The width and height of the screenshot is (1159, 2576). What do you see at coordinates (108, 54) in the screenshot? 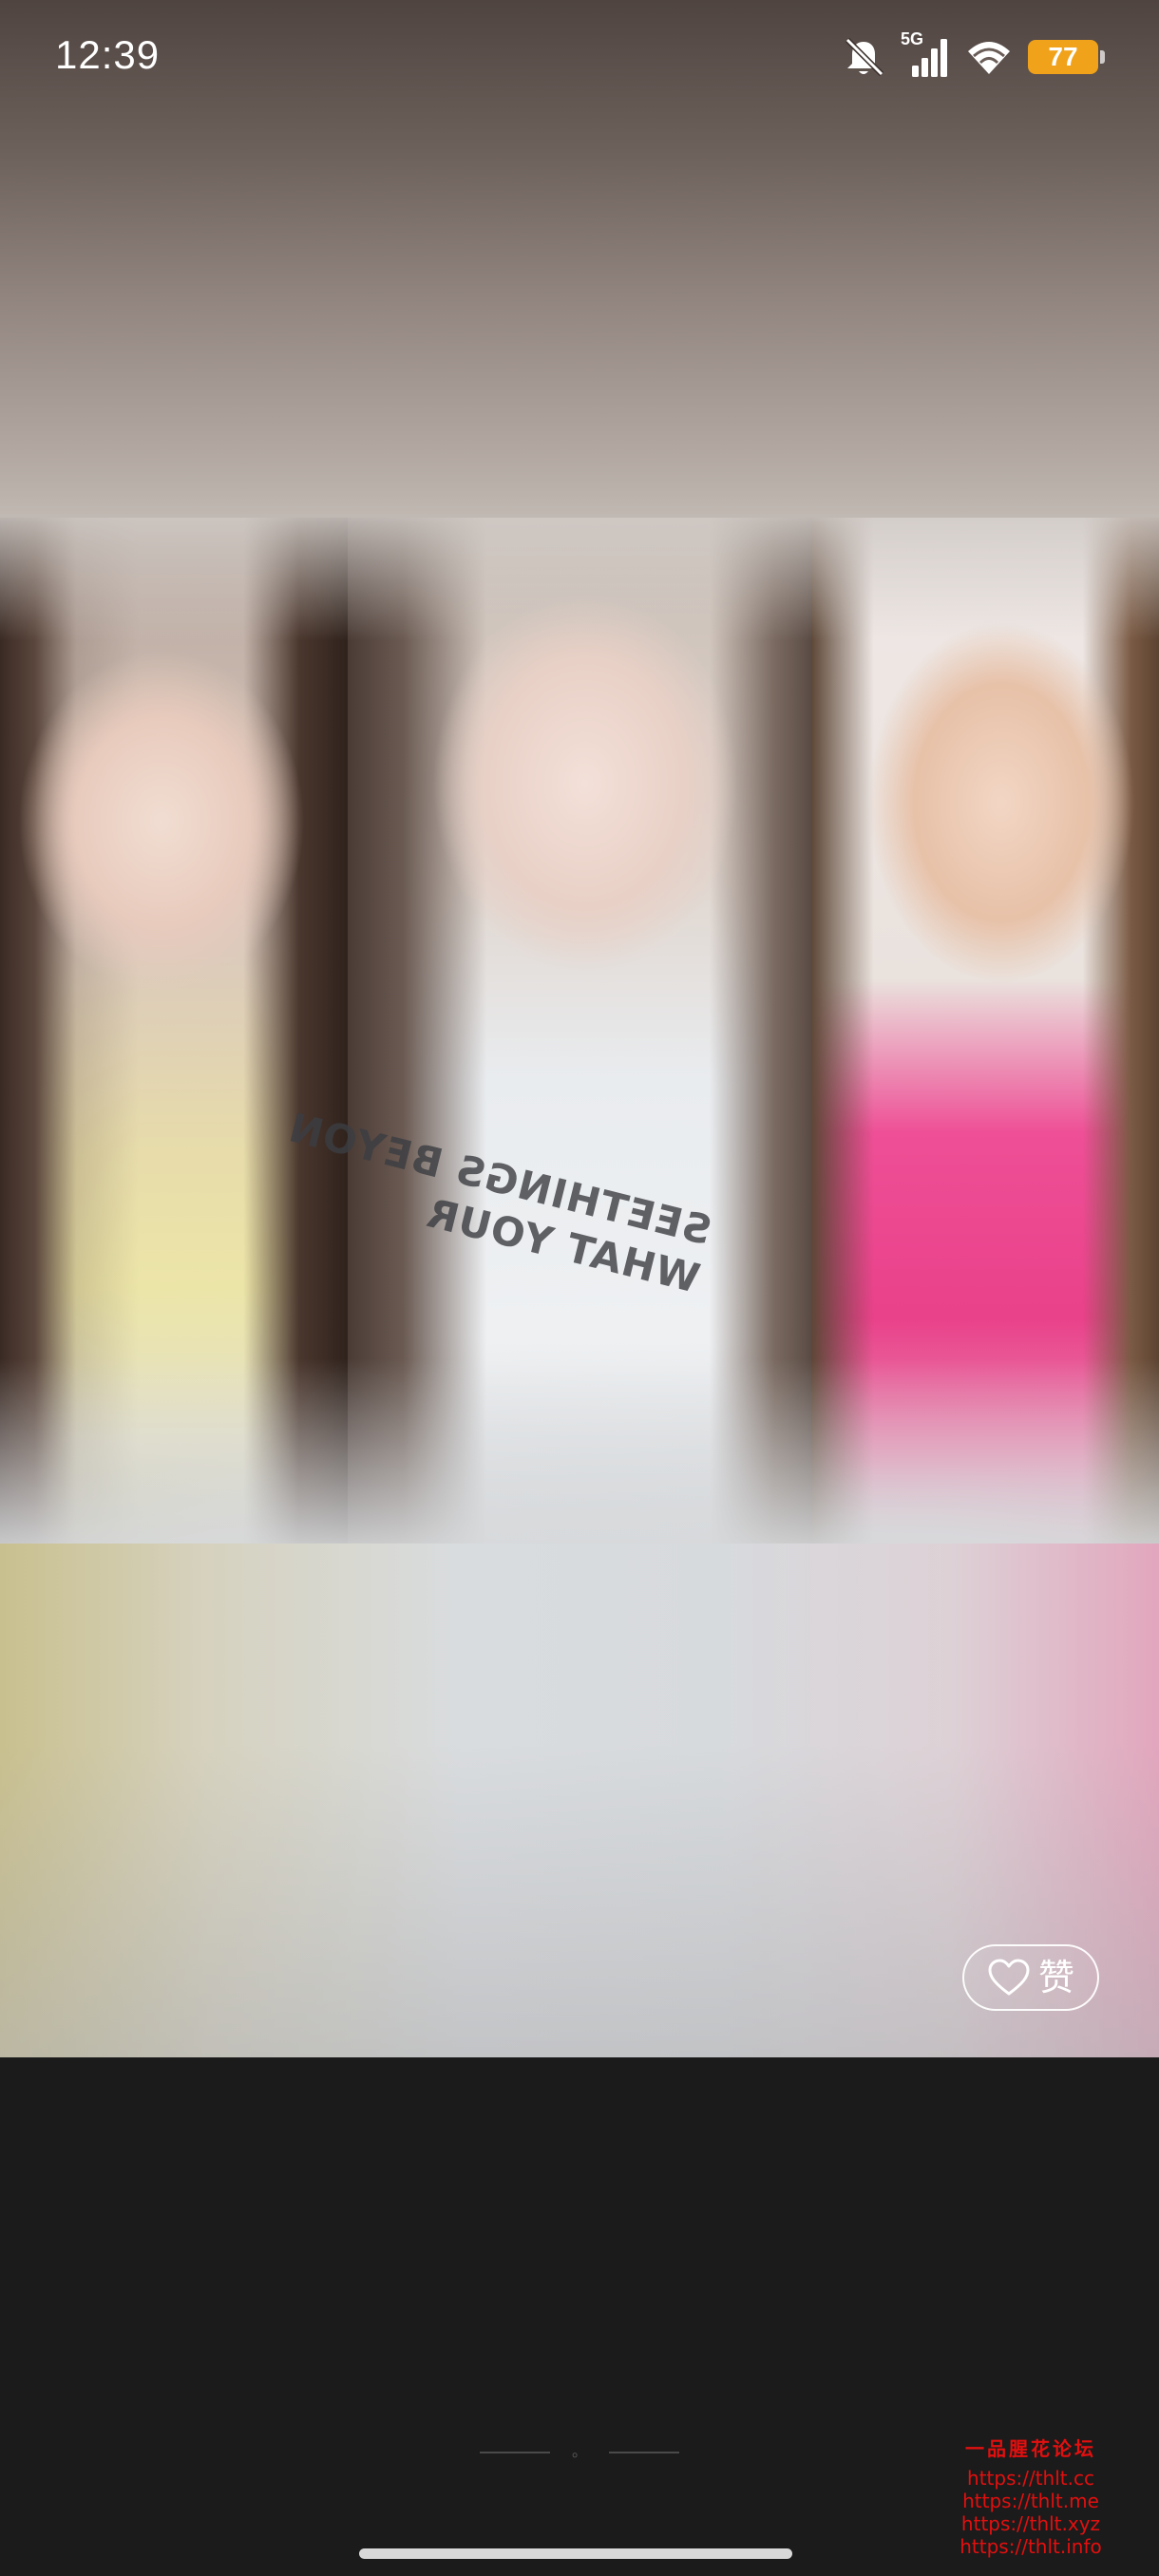
I see `status-time: 12:39` at bounding box center [108, 54].